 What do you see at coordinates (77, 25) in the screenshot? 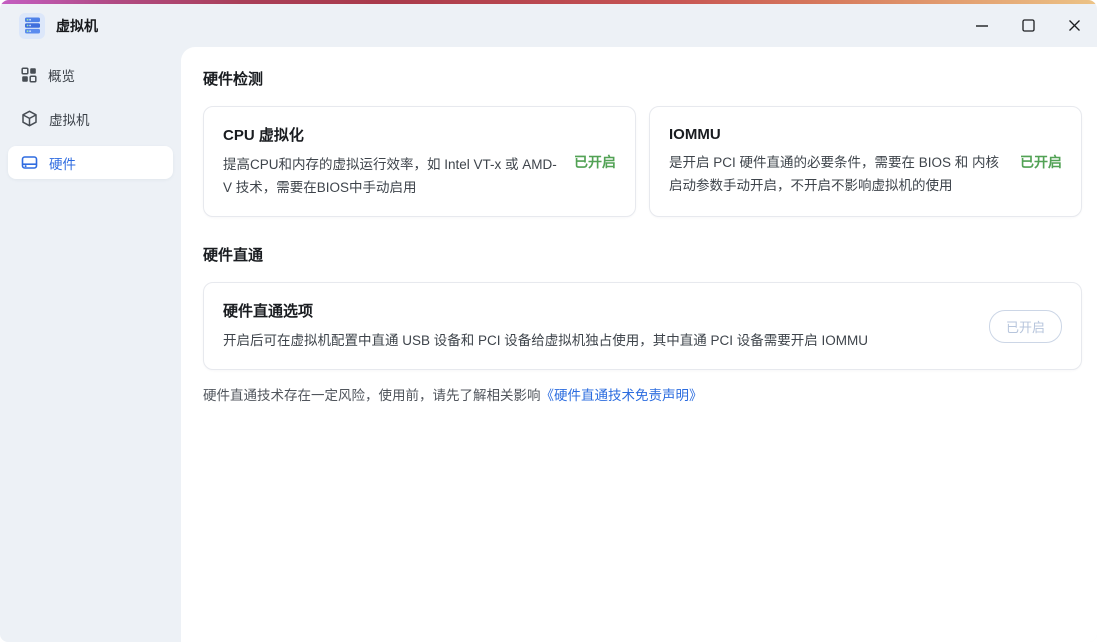
I see `app-title: 虚拟机` at bounding box center [77, 25].